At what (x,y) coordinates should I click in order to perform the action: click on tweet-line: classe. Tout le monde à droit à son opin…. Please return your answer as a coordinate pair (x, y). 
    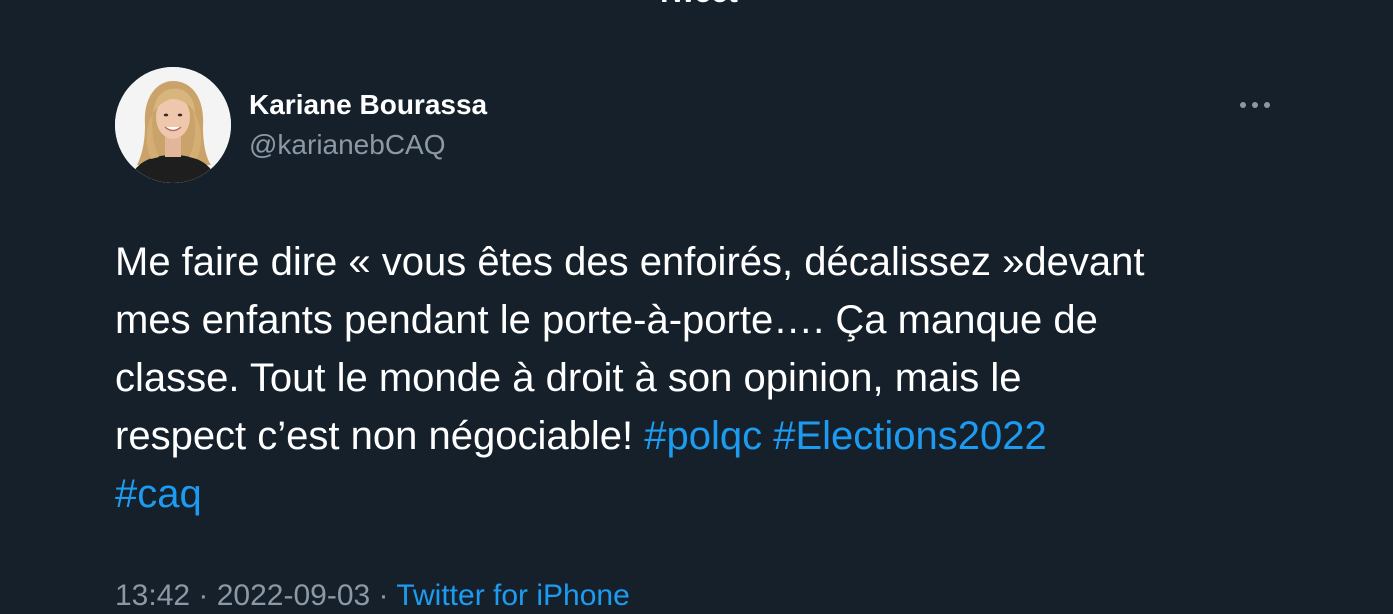
    Looking at the image, I should click on (568, 378).